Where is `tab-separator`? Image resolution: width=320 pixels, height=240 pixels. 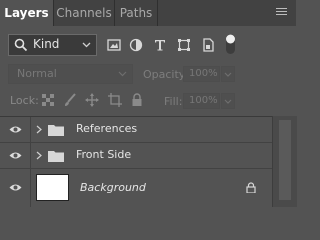 tab-separator is located at coordinates (157, 13).